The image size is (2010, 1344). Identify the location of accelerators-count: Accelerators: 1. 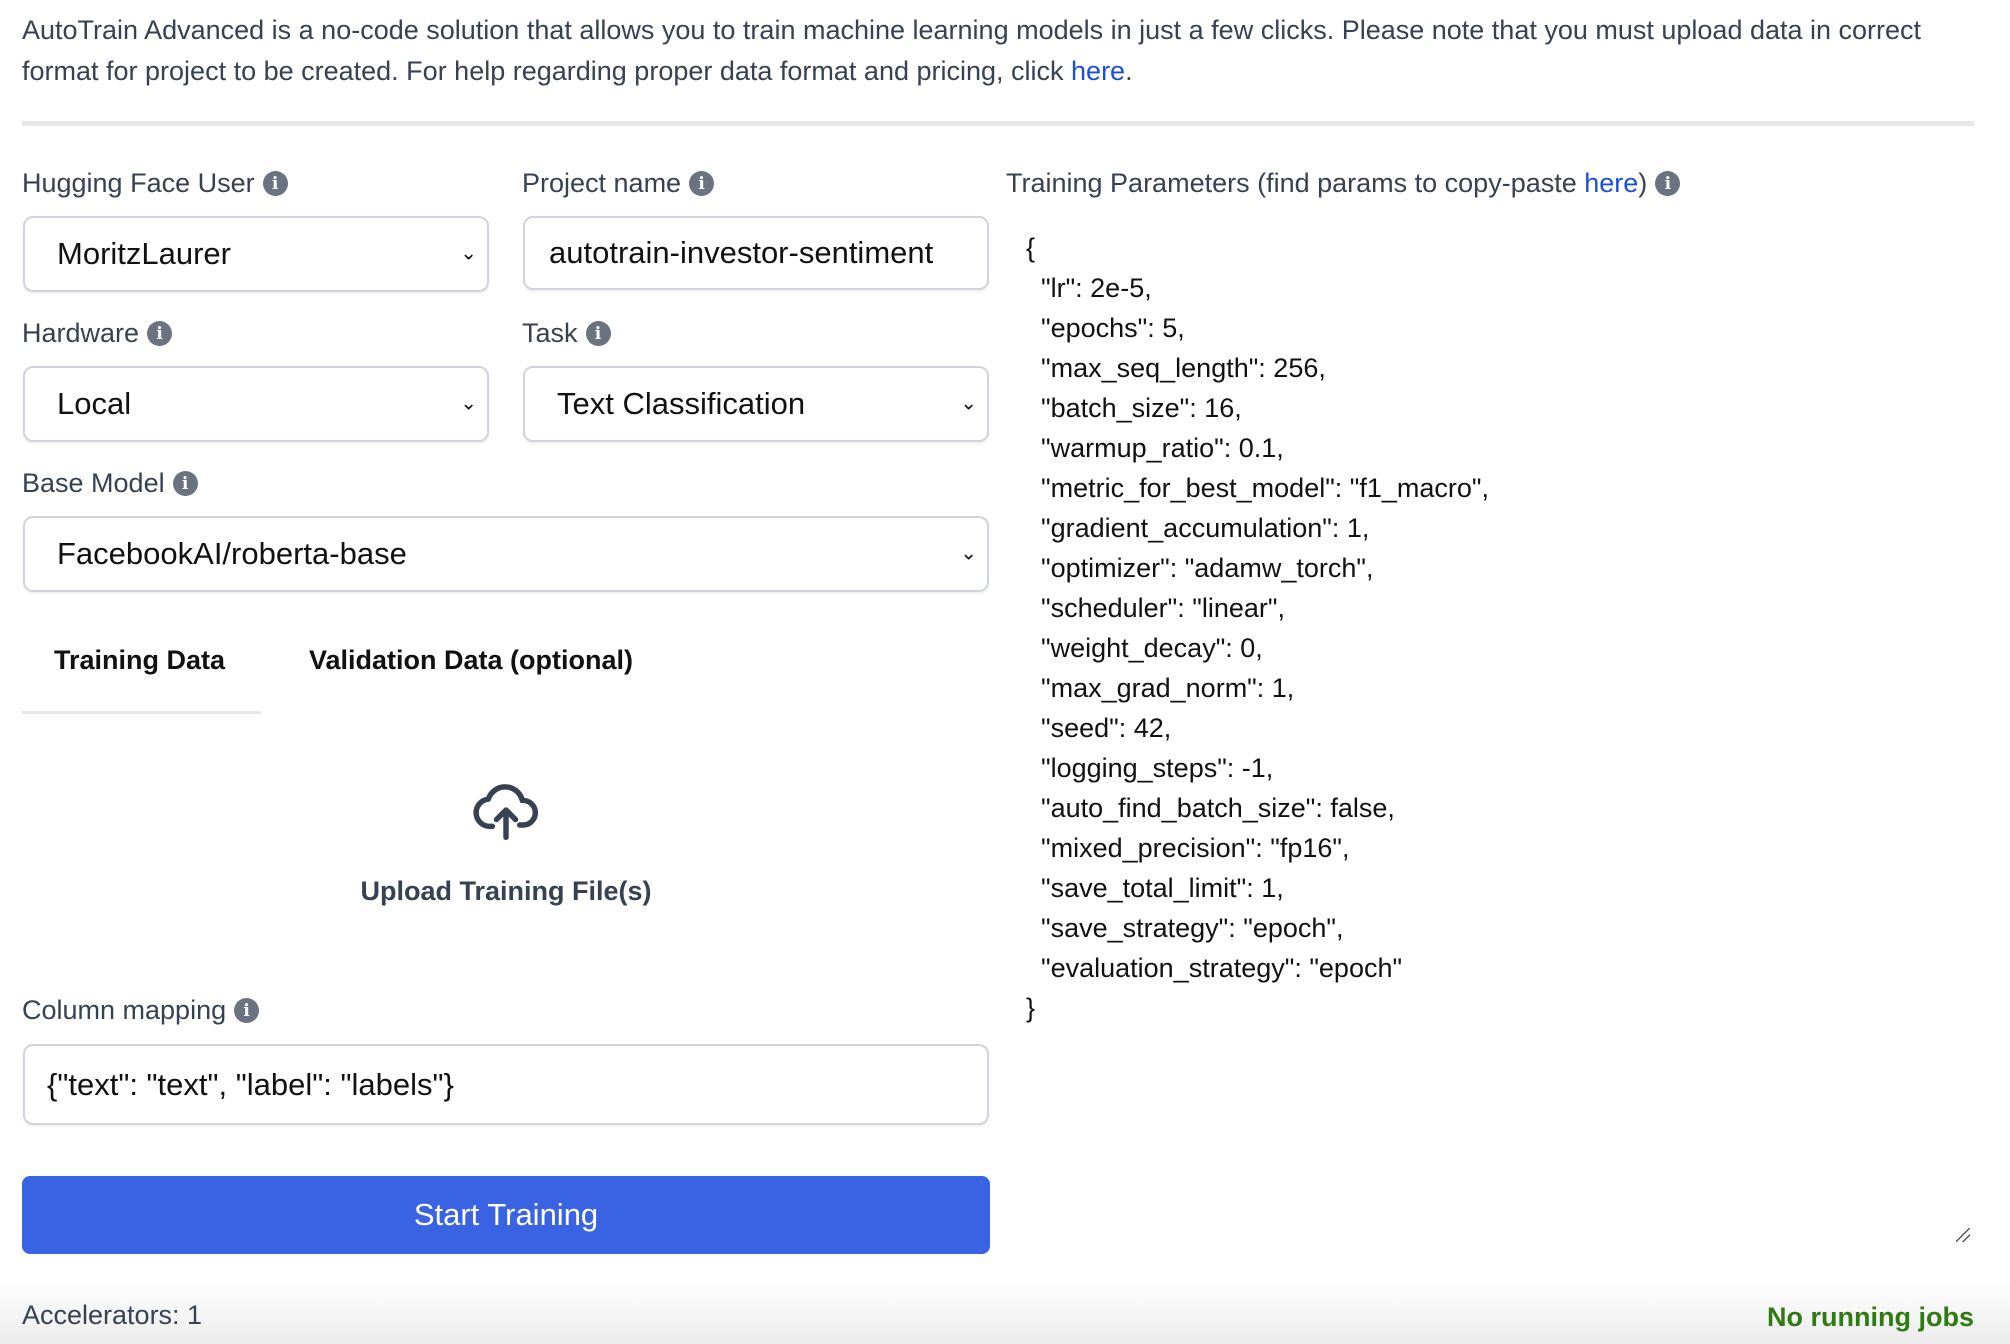
(112, 1315).